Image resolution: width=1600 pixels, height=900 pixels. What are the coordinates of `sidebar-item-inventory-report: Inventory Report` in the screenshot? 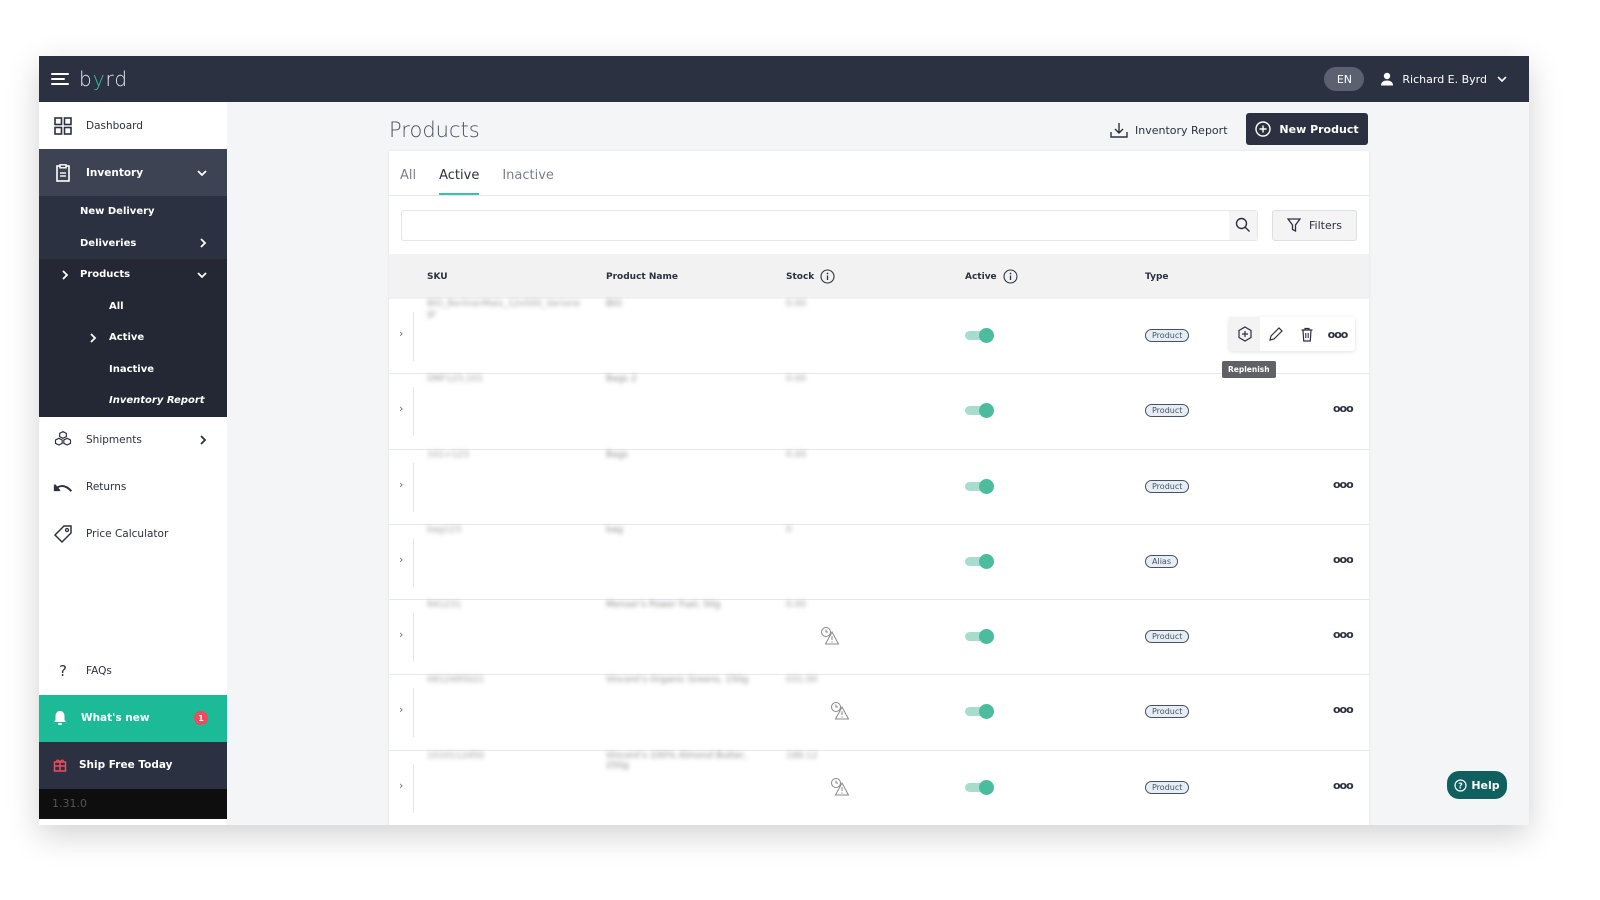 It's located at (133, 401).